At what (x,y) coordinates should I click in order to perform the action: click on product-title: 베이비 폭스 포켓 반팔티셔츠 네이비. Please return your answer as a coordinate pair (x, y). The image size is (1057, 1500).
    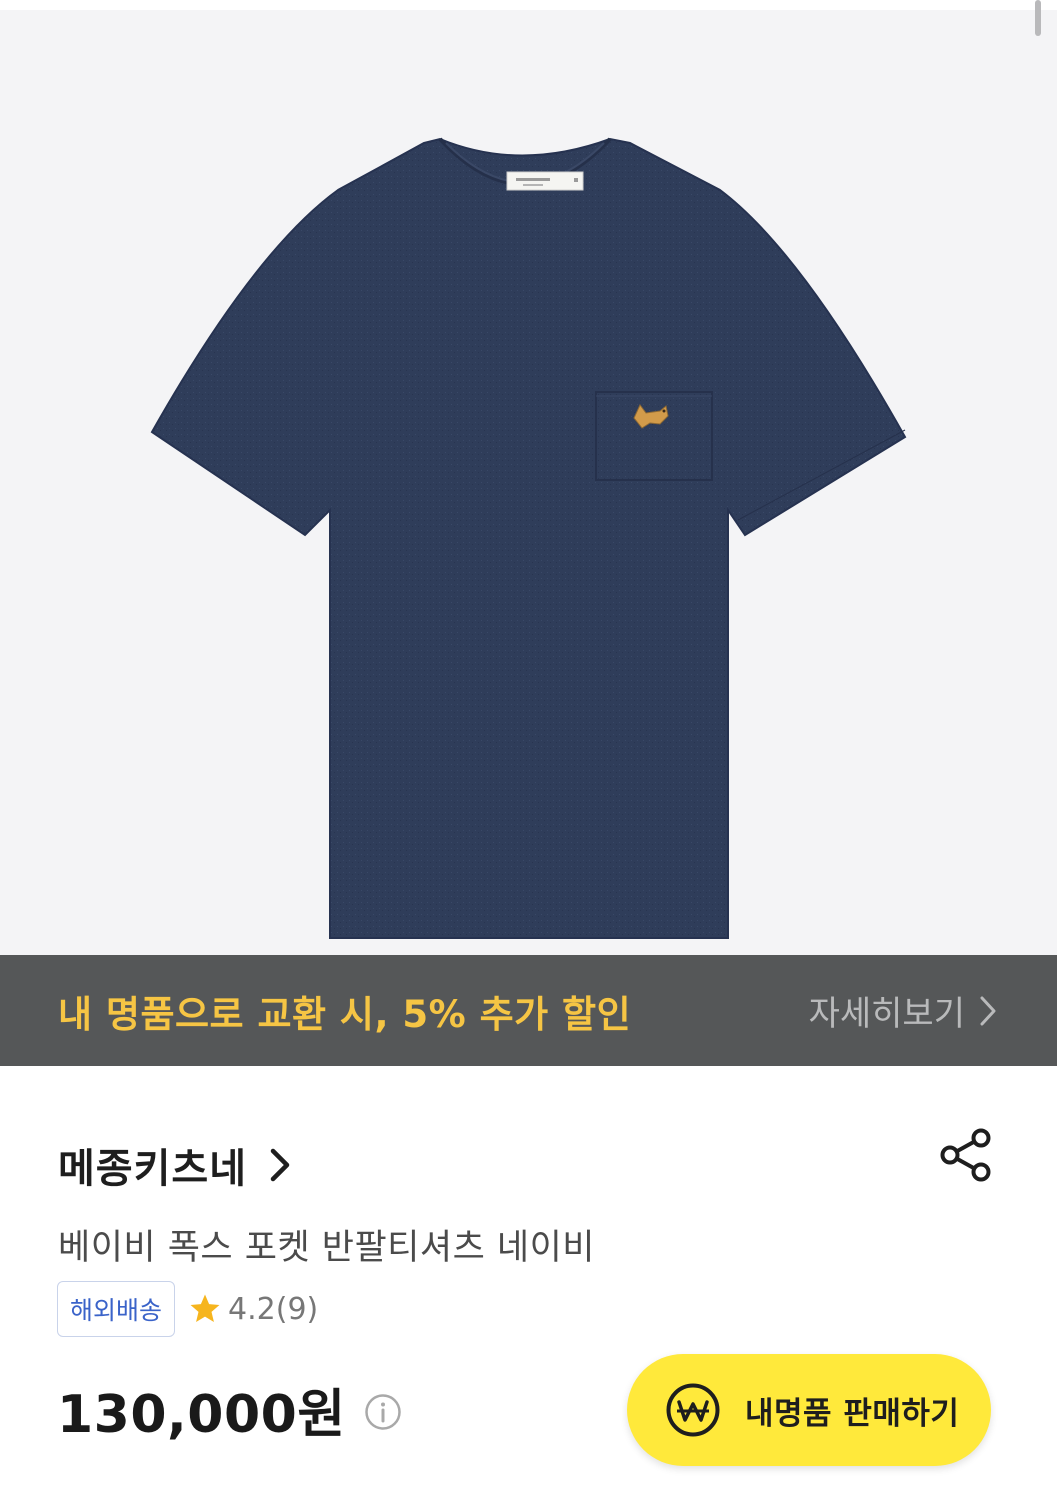
    Looking at the image, I should click on (327, 1248).